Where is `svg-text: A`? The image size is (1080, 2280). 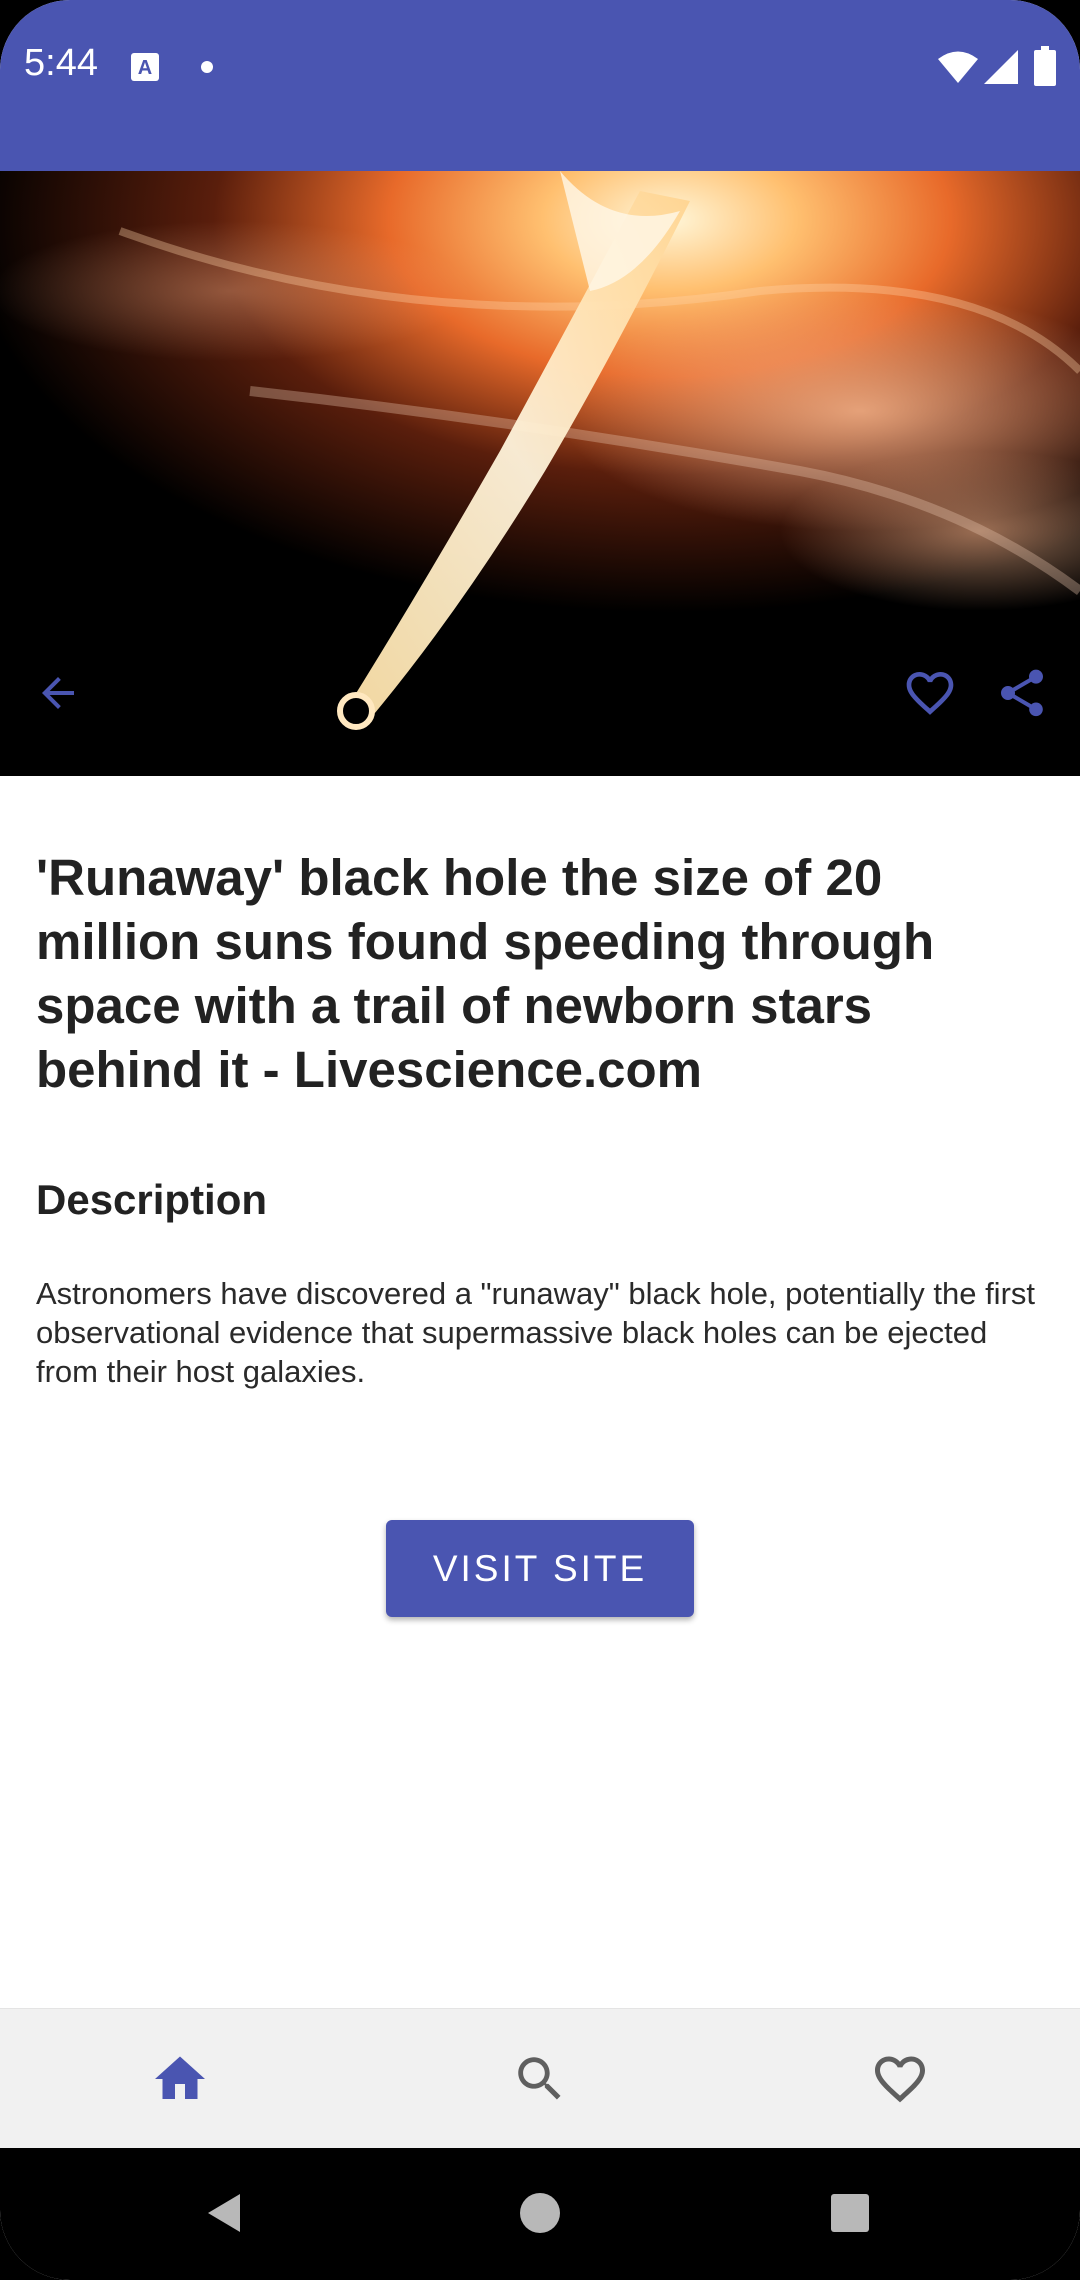 svg-text: A is located at coordinates (145, 68).